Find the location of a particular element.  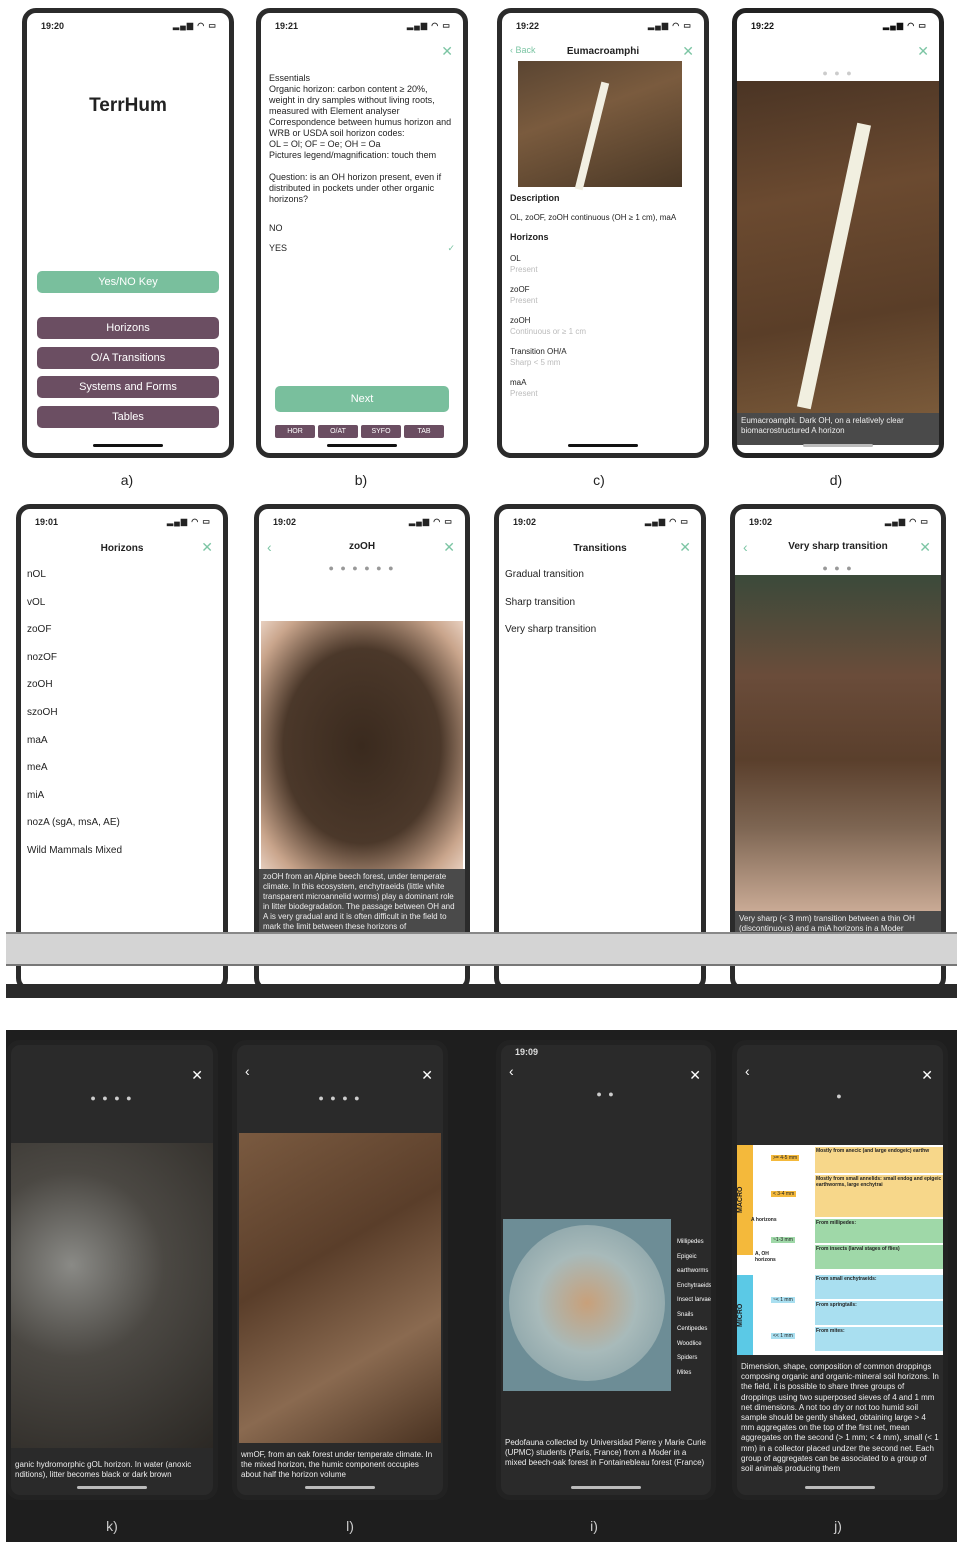

list-item: nOL is located at coordinates (122, 575).